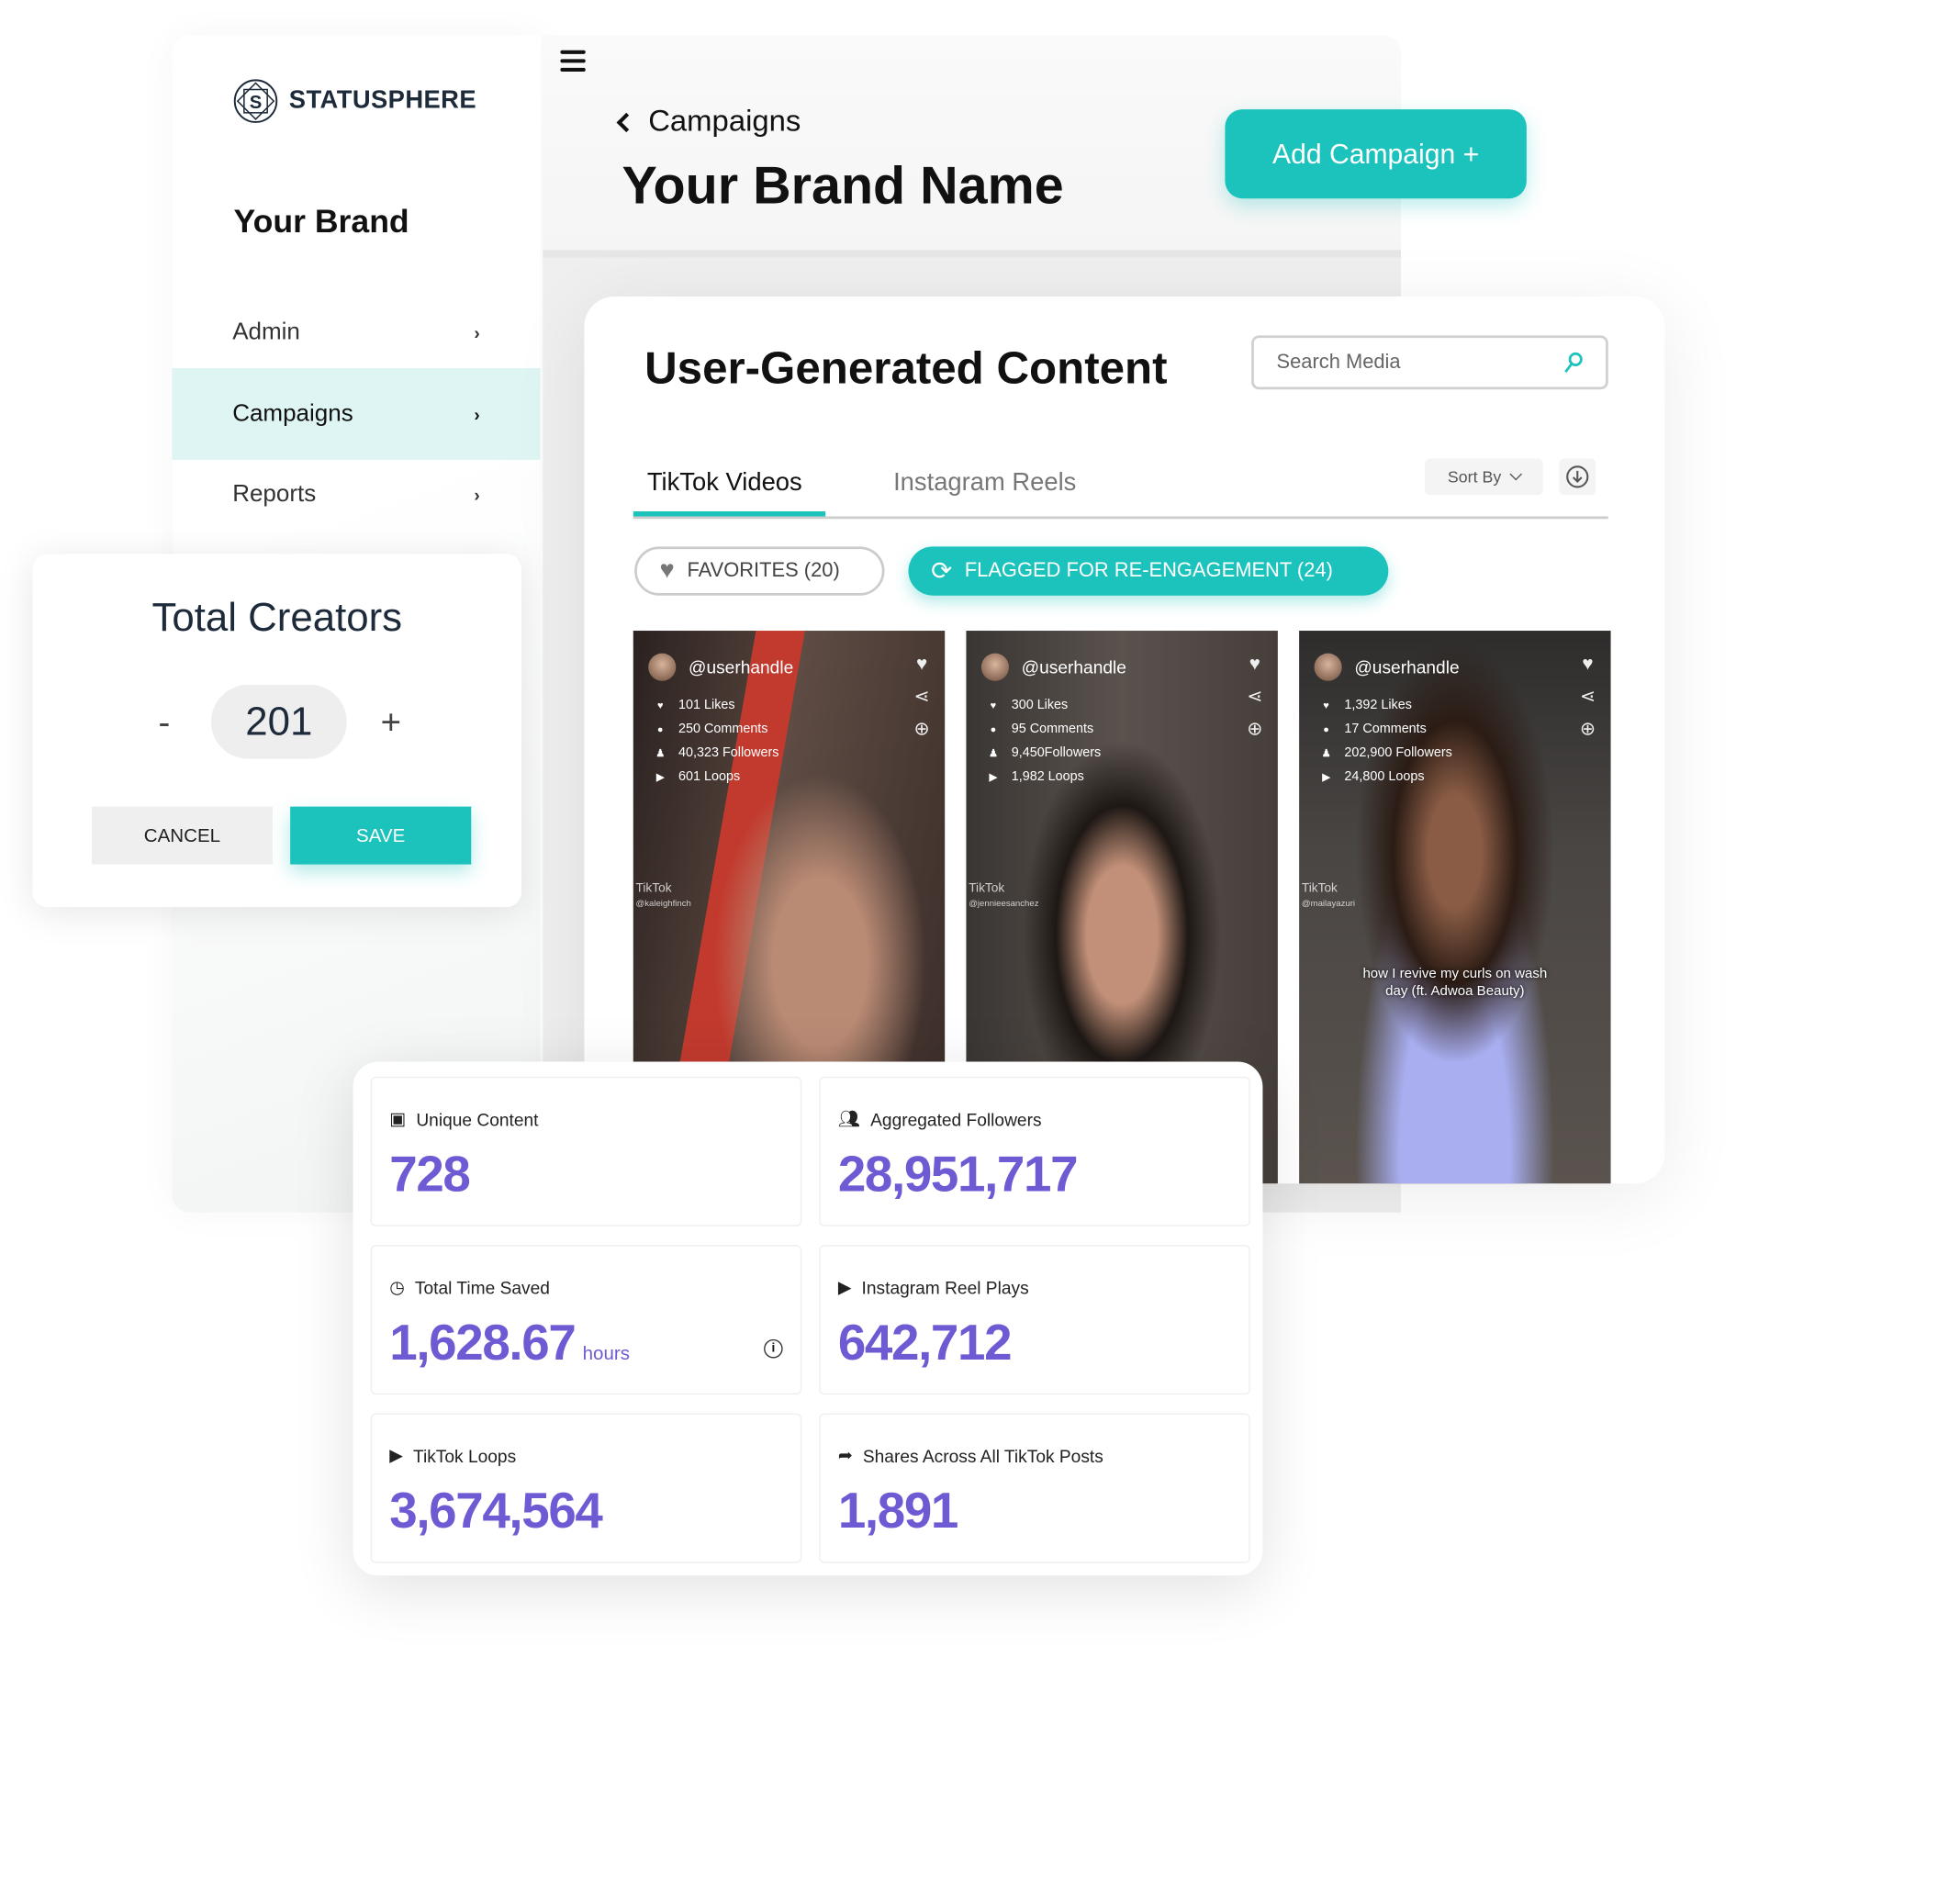  I want to click on metric-label: Total Time Saved, so click(482, 1288).